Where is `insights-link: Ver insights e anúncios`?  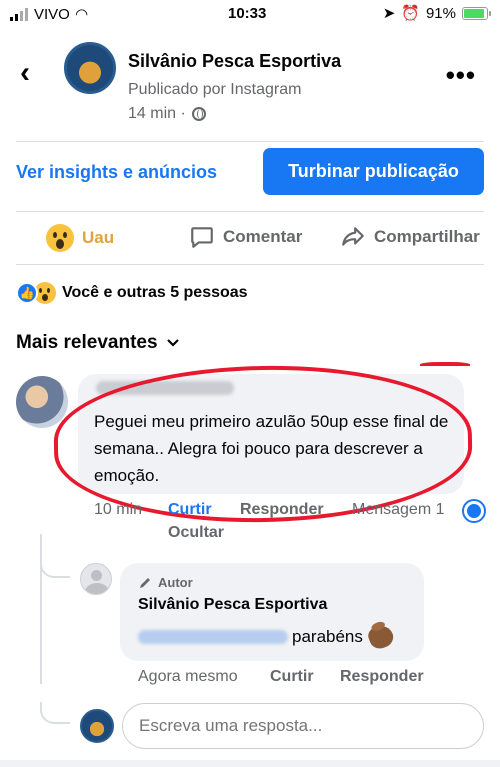 insights-link: Ver insights e anúncios is located at coordinates (116, 172).